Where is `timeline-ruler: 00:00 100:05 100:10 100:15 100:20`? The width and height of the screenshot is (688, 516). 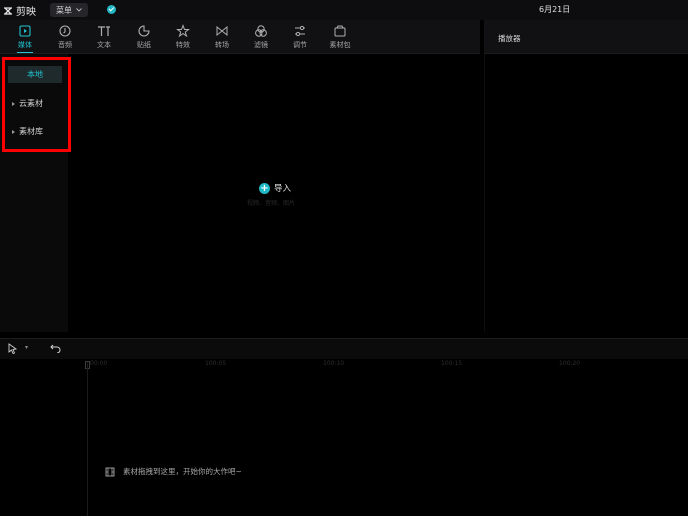 timeline-ruler: 00:00 100:05 100:10 100:15 100:20 is located at coordinates (387, 366).